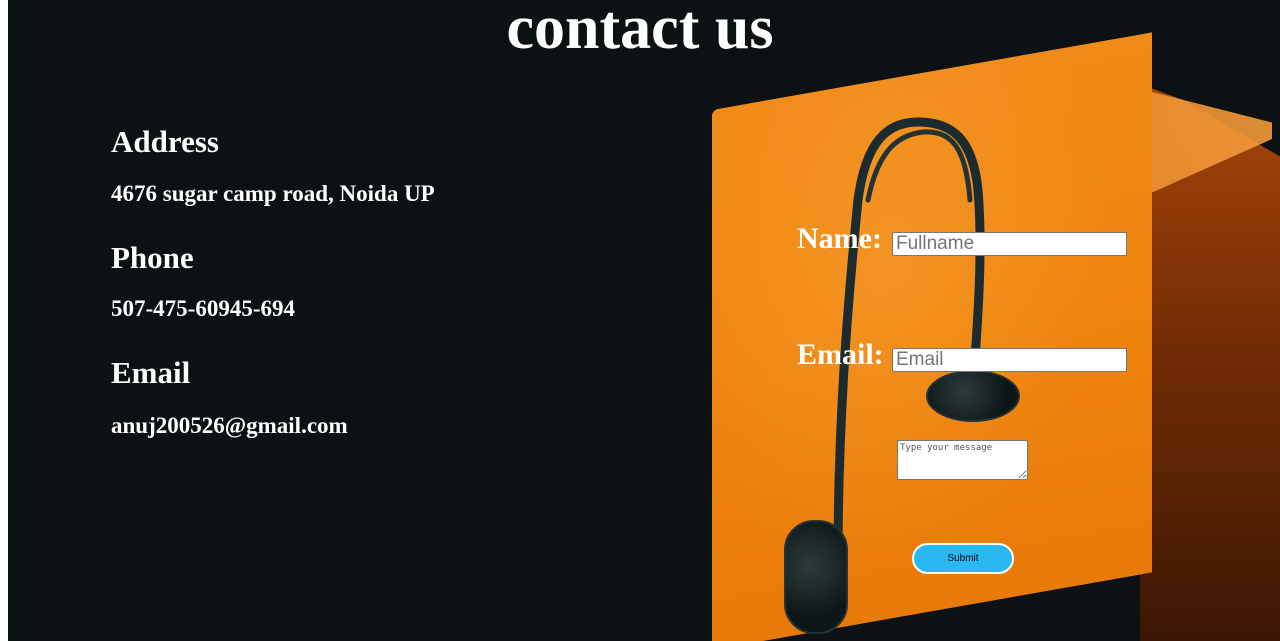 The height and width of the screenshot is (641, 1280). I want to click on email-input, so click(1009, 360).